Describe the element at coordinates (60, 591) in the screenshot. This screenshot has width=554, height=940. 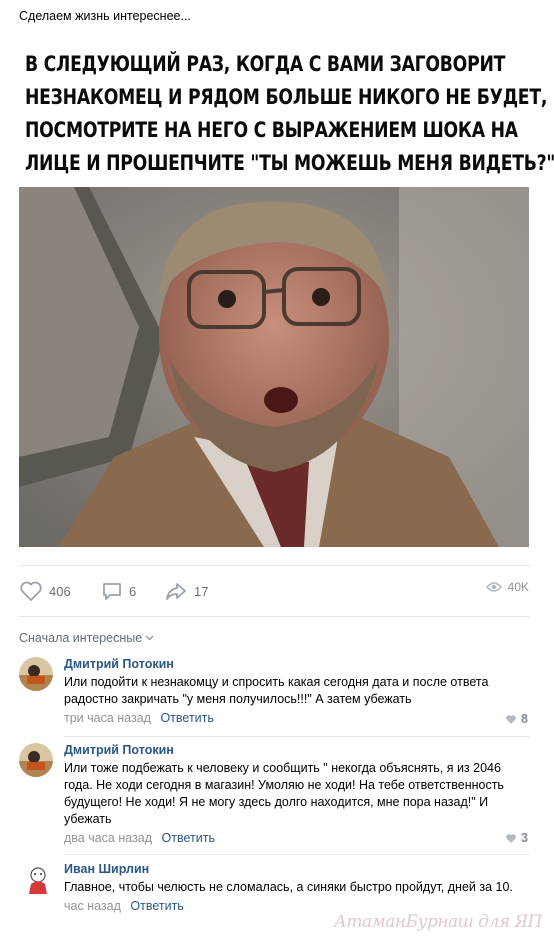
I see `like-count: 406` at that location.